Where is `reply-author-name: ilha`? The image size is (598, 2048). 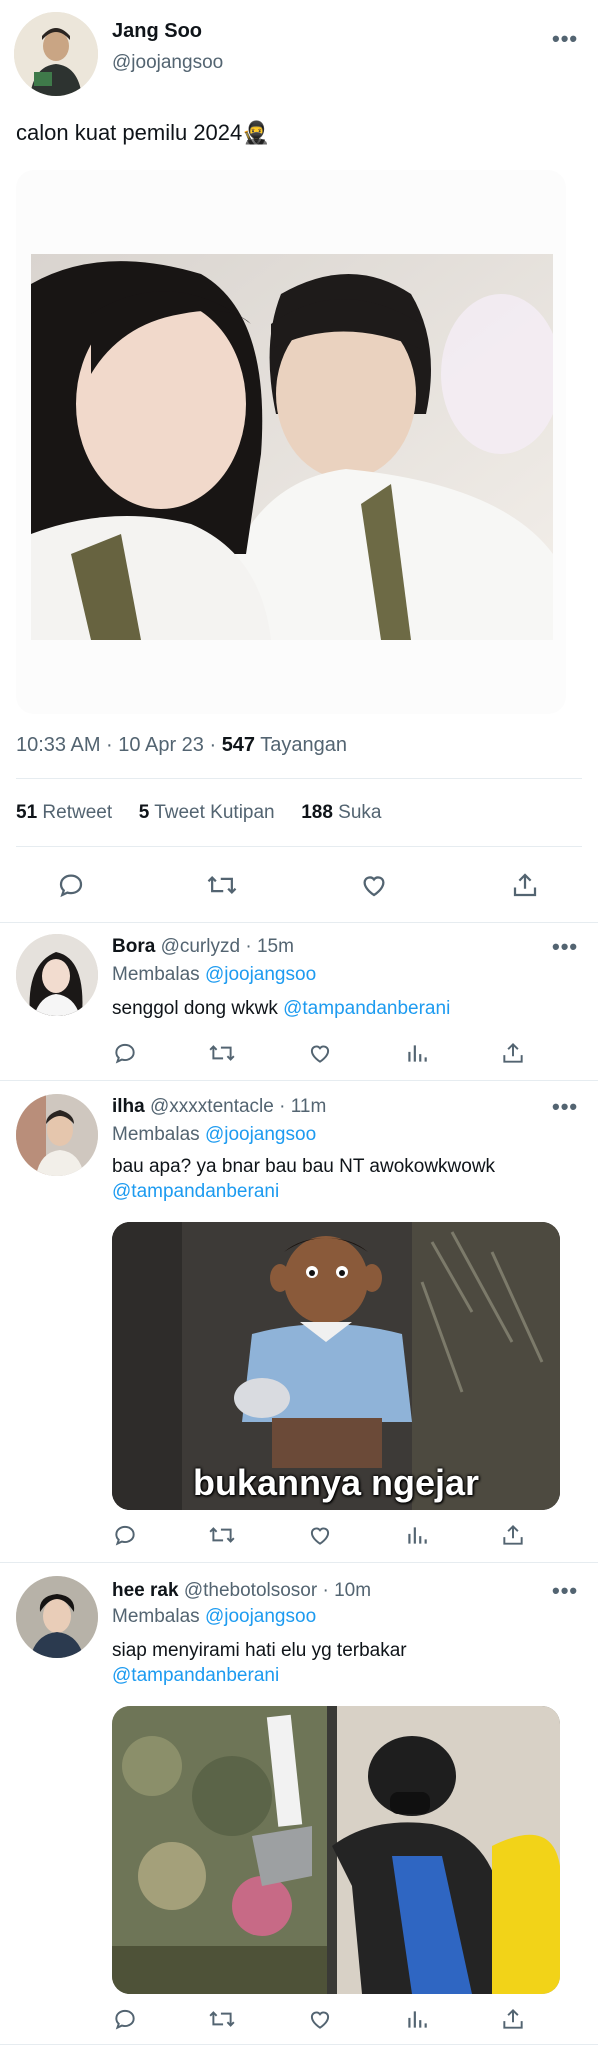
reply-author-name: ilha is located at coordinates (128, 1106).